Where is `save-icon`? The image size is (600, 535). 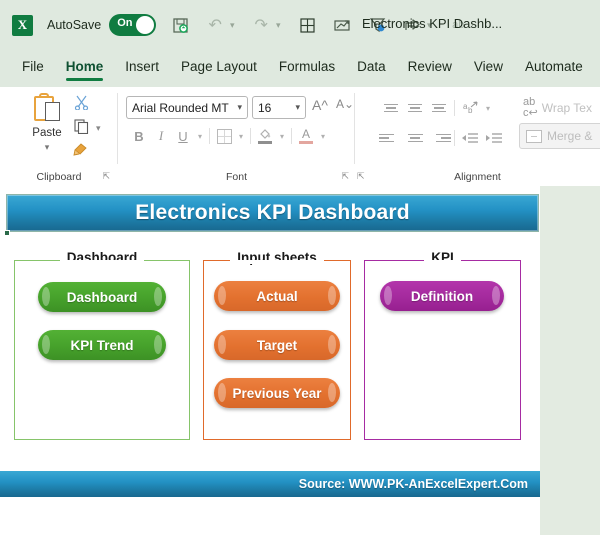
save-icon is located at coordinates (180, 25).